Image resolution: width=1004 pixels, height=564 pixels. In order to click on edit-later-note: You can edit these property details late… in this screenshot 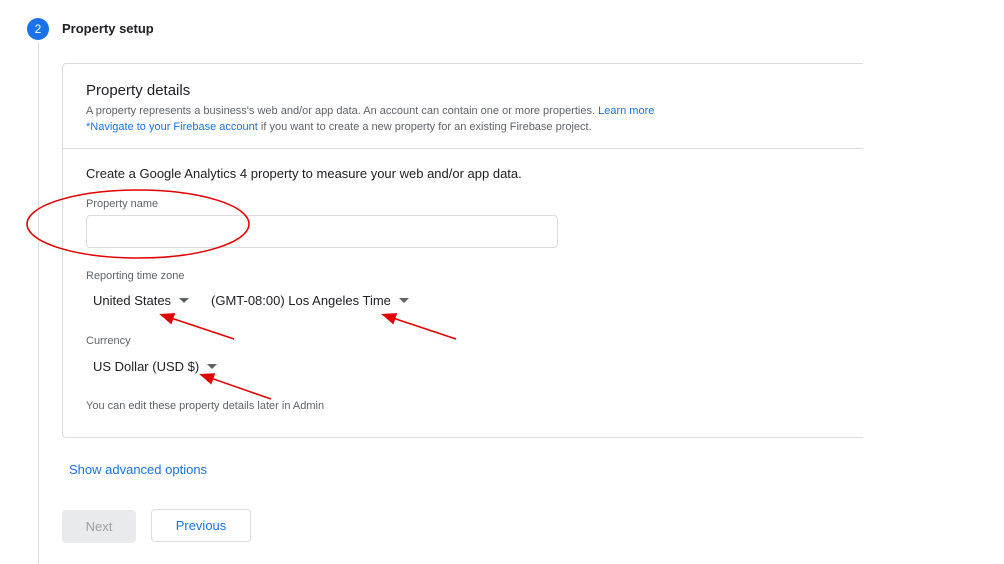, I will do `click(205, 406)`.